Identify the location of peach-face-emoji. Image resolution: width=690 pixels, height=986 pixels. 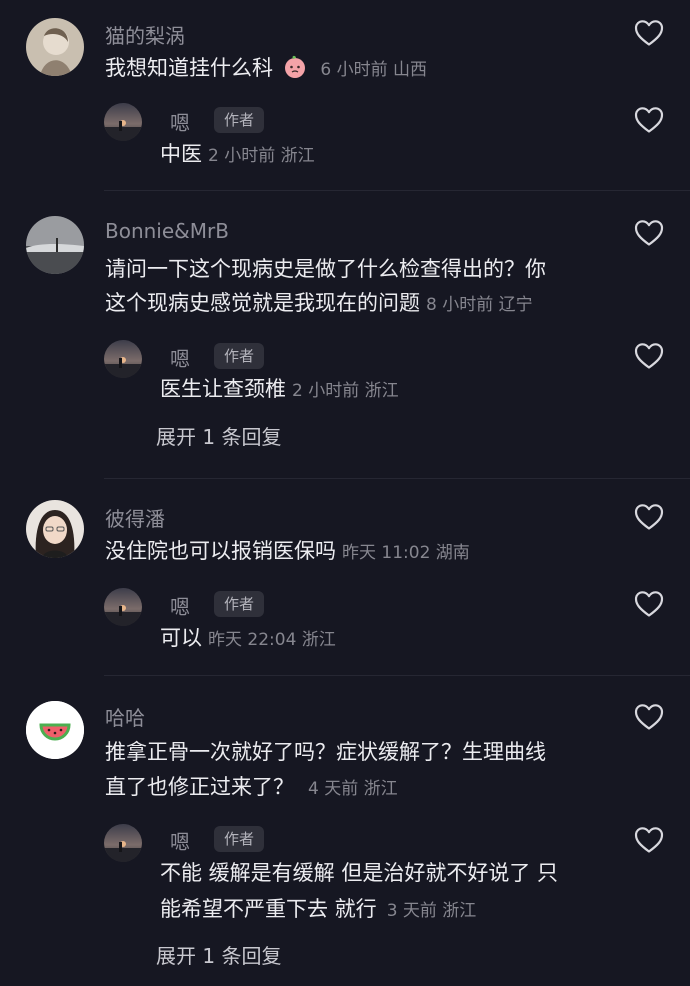
(295, 67).